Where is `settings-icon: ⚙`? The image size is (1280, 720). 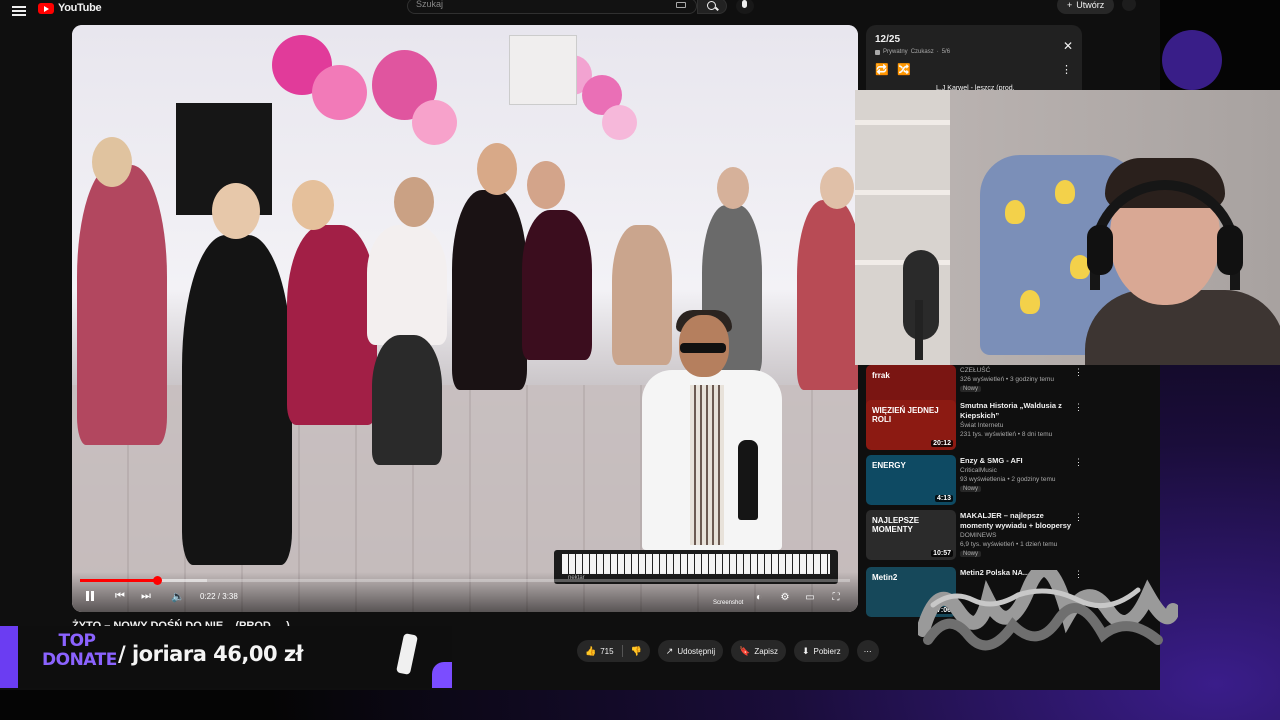 settings-icon: ⚙ is located at coordinates (785, 597).